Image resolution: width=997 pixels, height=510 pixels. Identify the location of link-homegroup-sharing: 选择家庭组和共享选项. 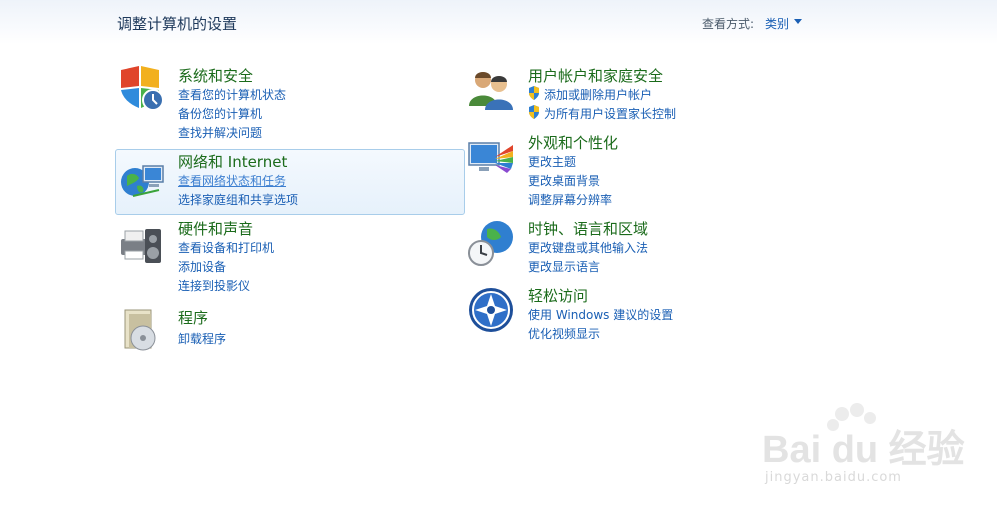
(238, 199).